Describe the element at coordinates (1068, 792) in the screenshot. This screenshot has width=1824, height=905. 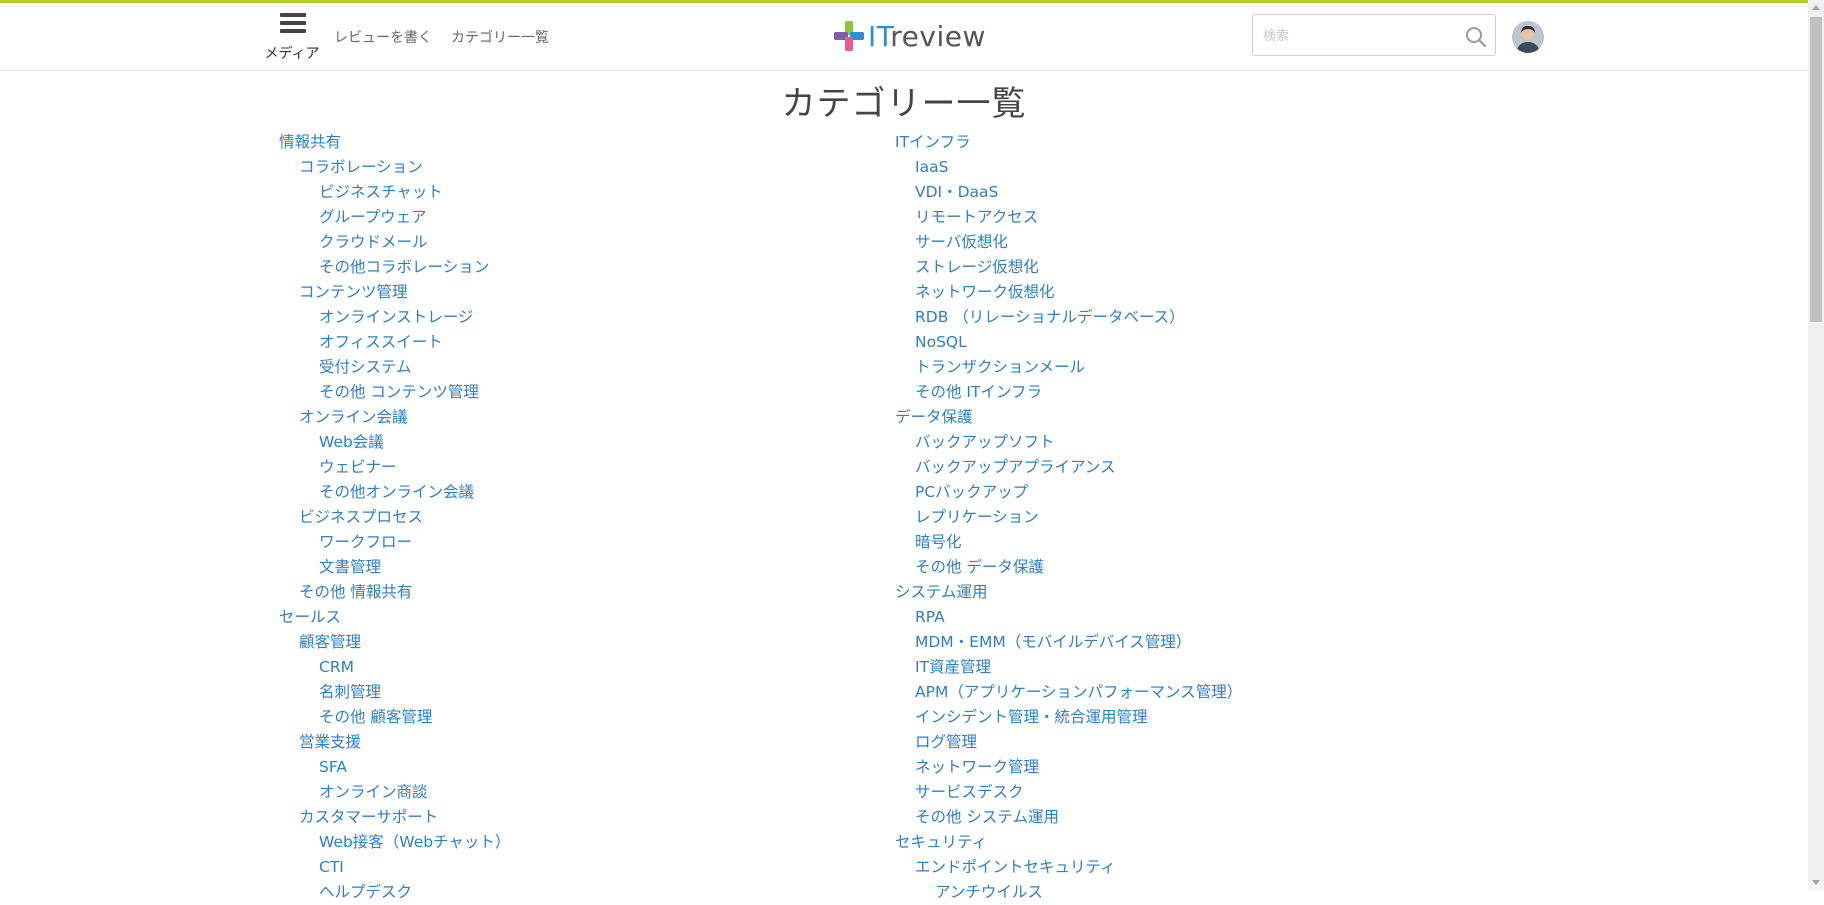
I see `subcategory-link: サービスデスク` at that location.